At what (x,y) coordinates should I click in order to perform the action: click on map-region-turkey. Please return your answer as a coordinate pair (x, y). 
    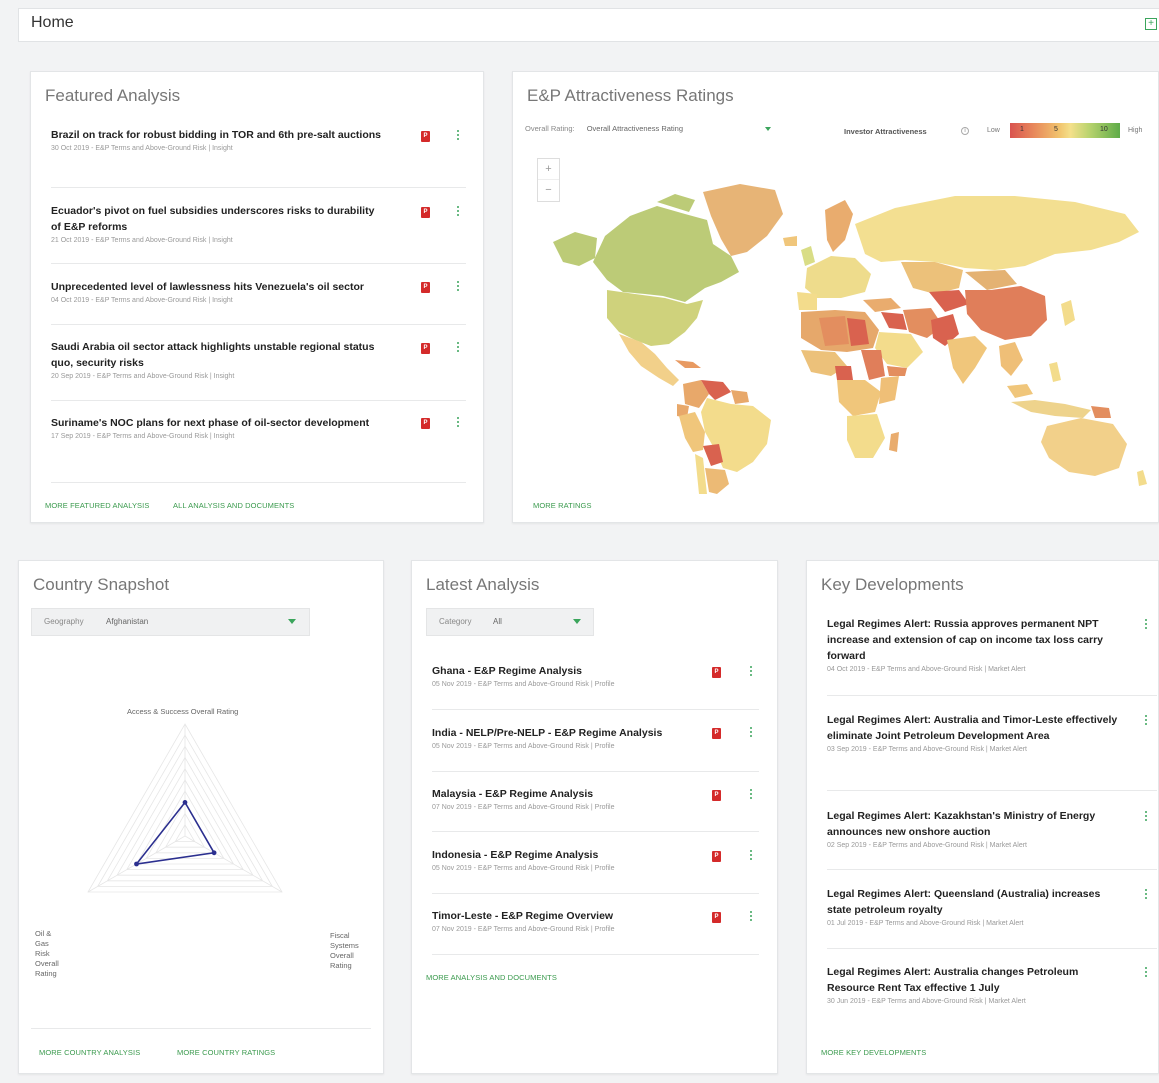
    Looking at the image, I should click on (882, 305).